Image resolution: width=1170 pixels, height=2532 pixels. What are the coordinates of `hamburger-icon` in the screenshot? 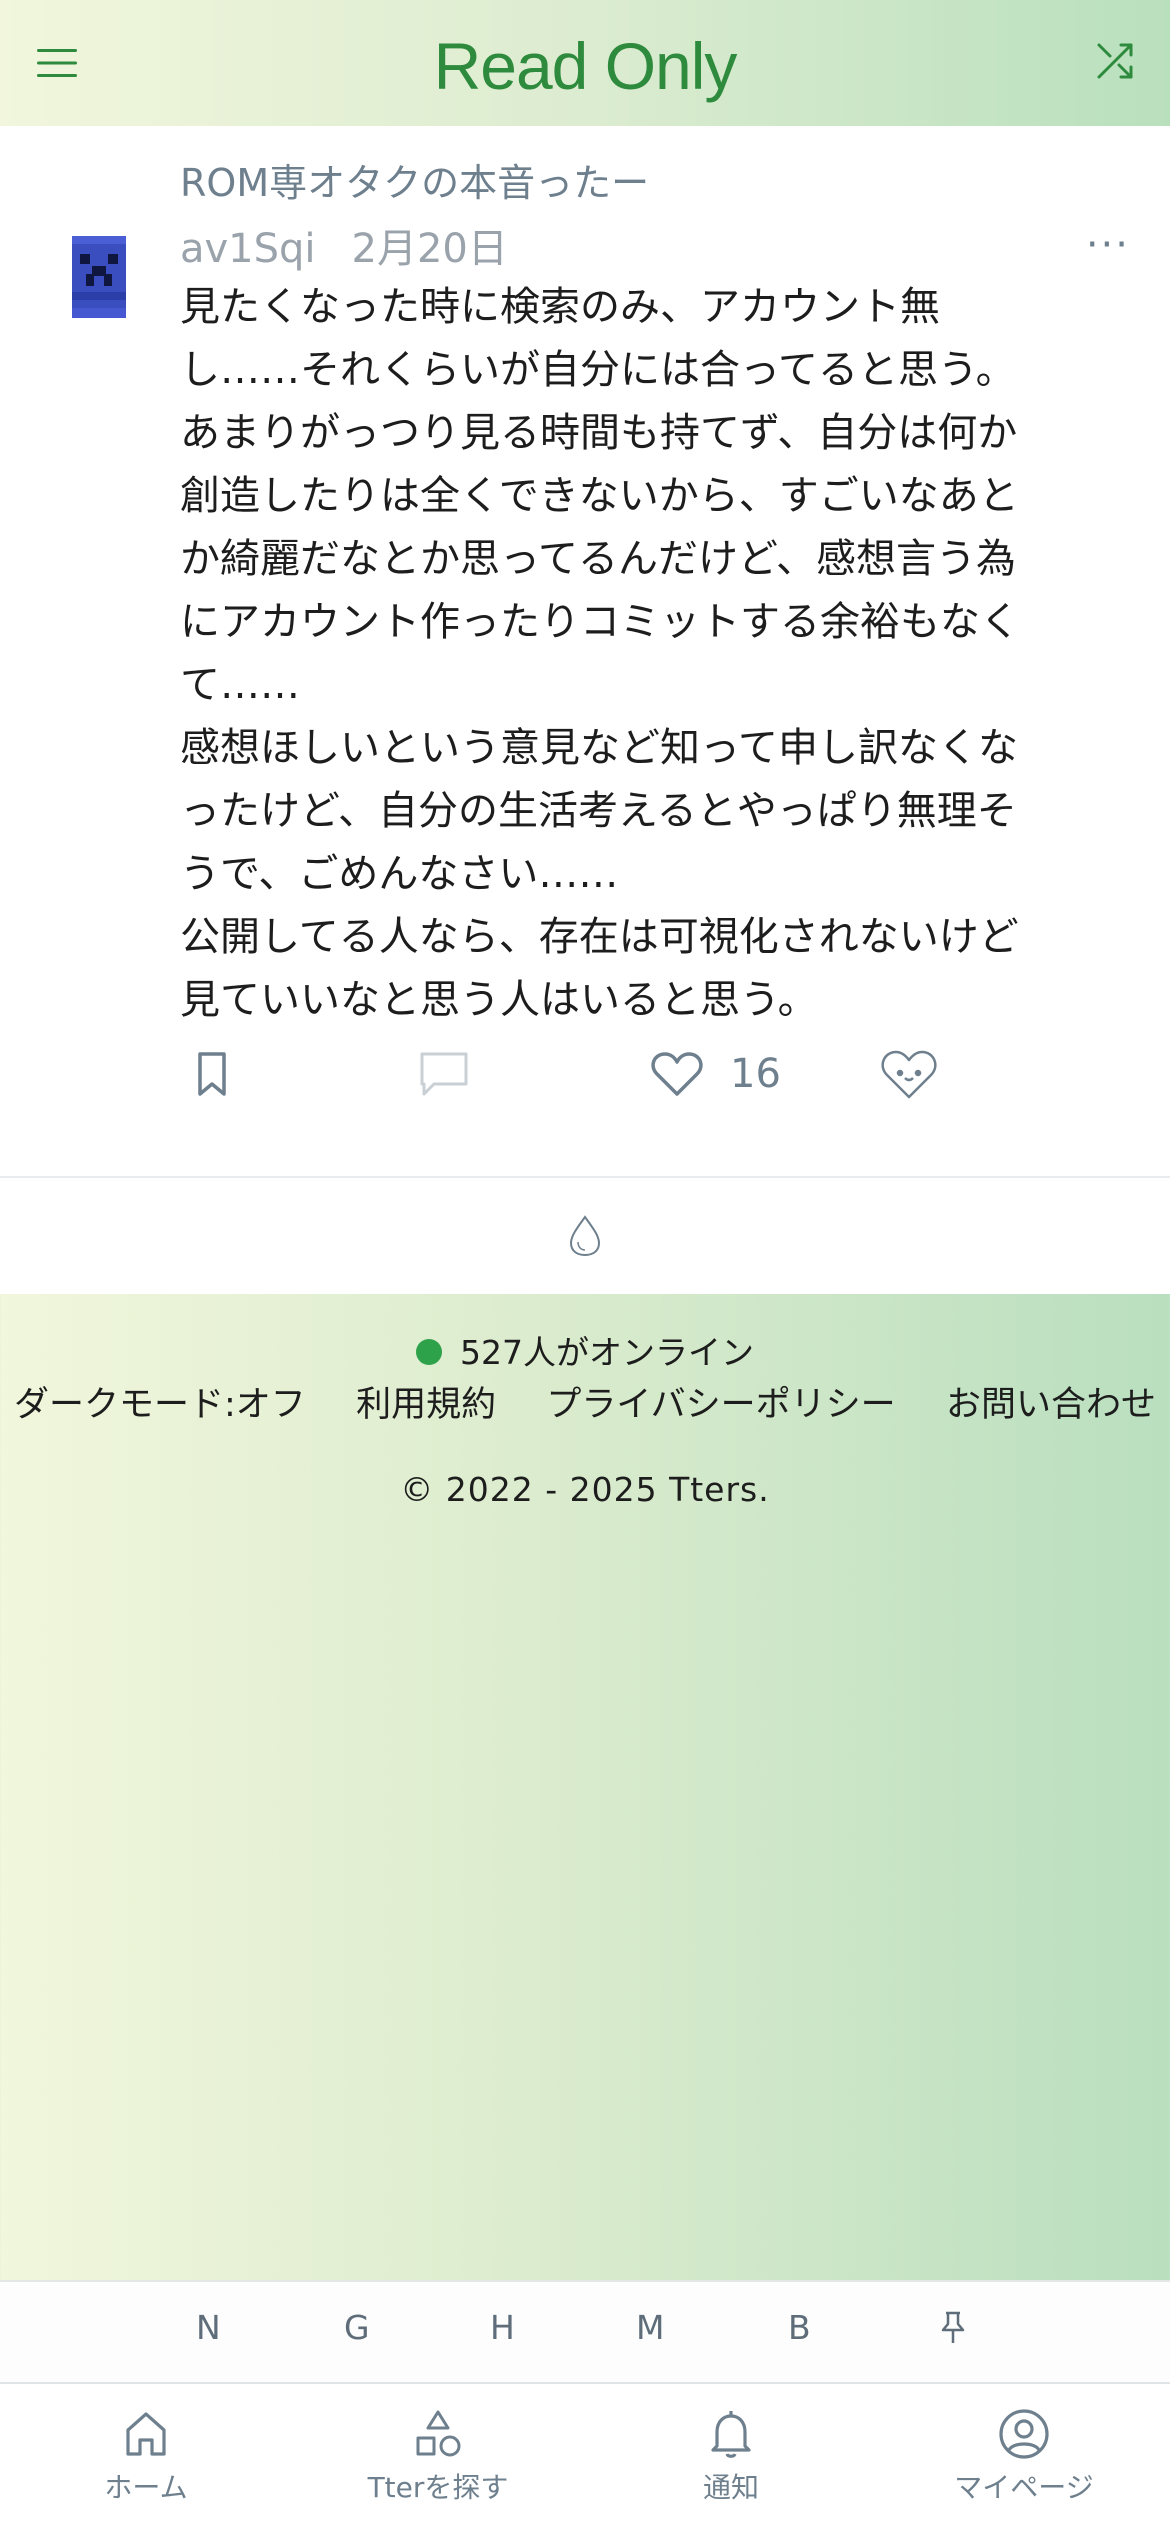 It's located at (57, 63).